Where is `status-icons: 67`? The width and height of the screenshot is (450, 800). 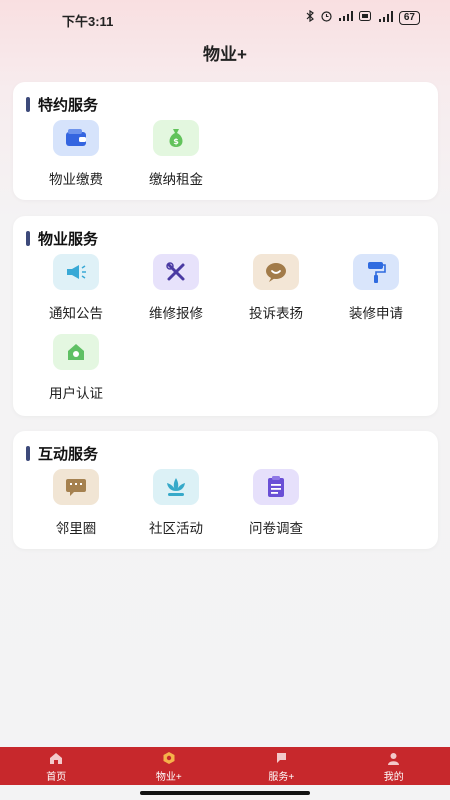
status-icons: 67 is located at coordinates (363, 17).